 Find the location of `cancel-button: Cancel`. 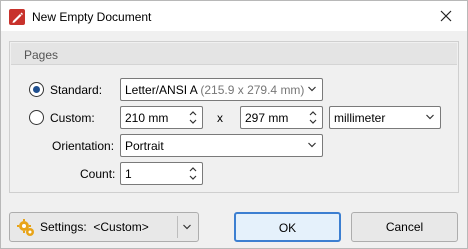

cancel-button: Cancel is located at coordinates (404, 227).